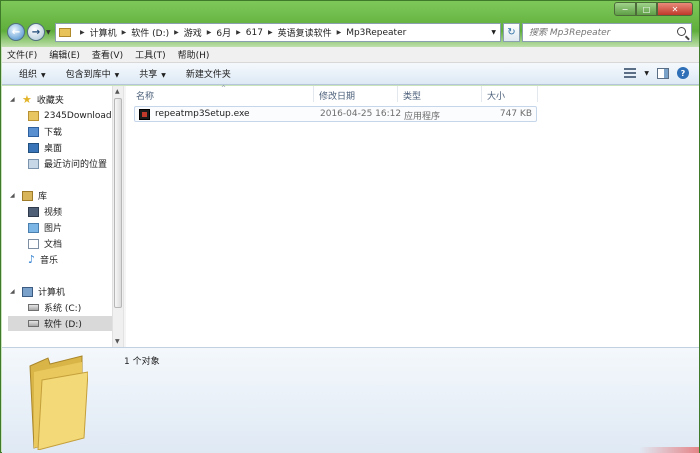  I want to click on nav-label: 图片, so click(53, 229).